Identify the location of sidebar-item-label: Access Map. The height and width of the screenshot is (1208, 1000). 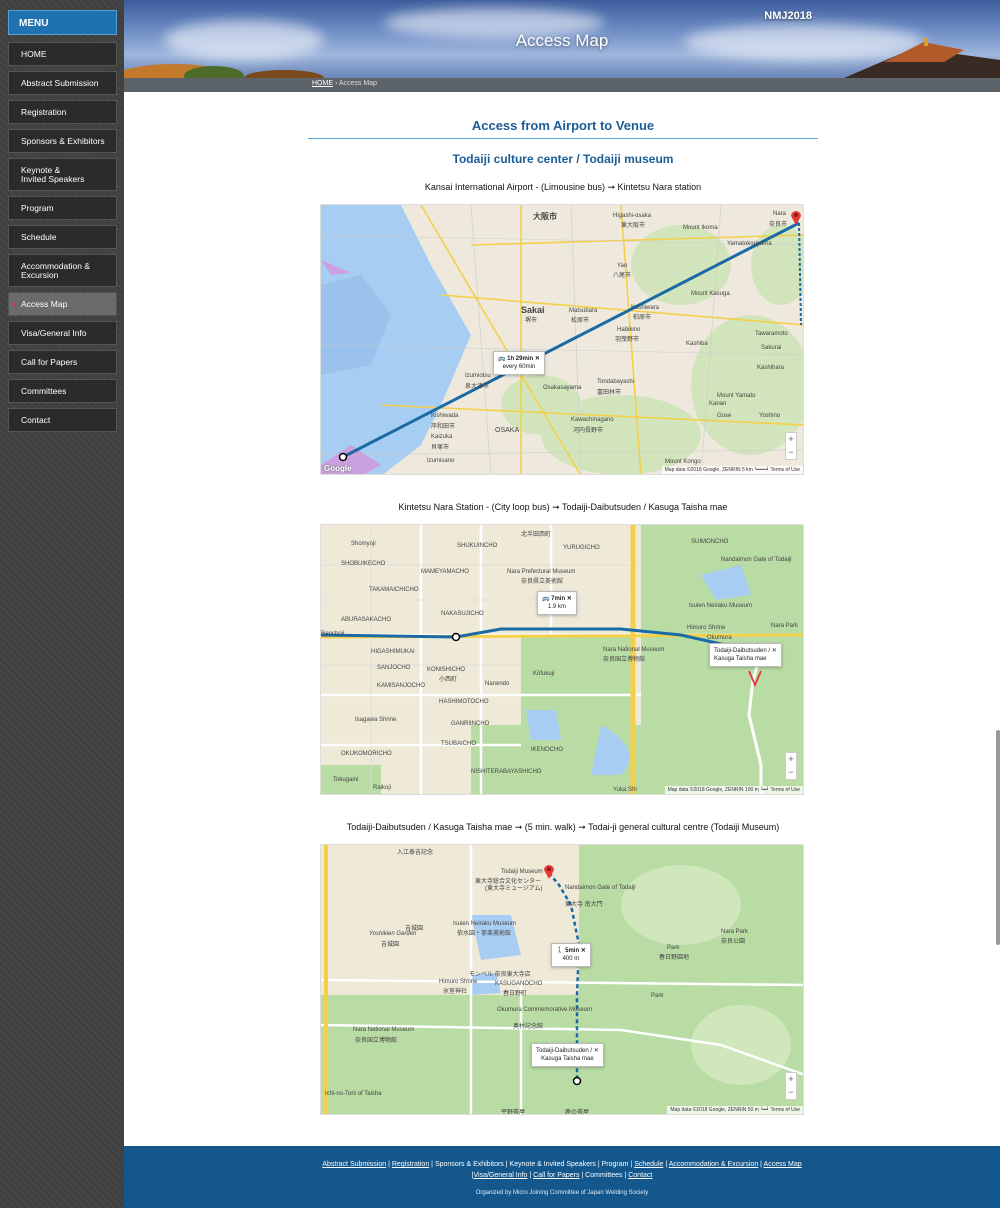
(44, 303).